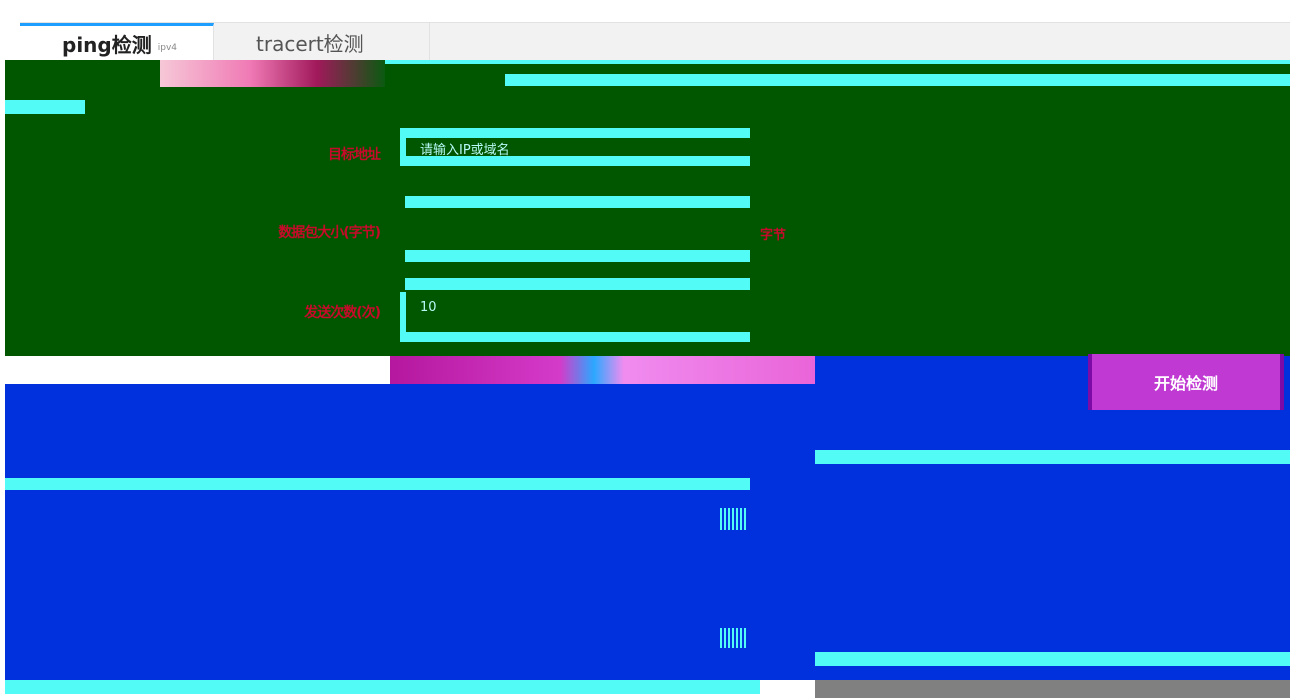 This screenshot has height=698, width=1290. I want to click on packet-size-unit: 字节, so click(773, 235).